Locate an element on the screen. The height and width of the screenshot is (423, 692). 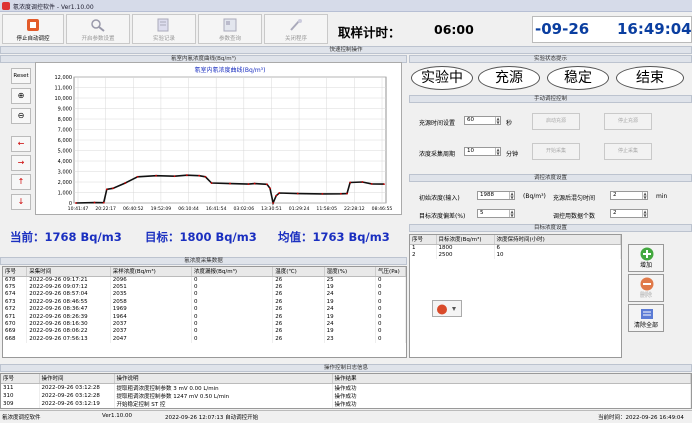
target-table-row: 1 1800 6 is located at coordinates (515, 248).